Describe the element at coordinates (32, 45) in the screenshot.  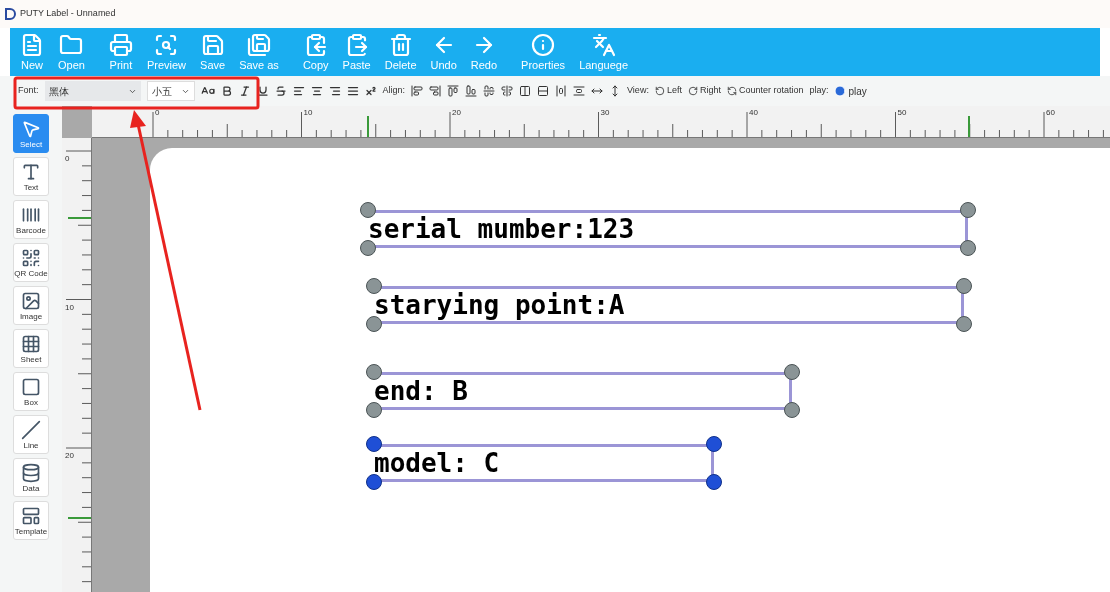
I see `document-icon` at that location.